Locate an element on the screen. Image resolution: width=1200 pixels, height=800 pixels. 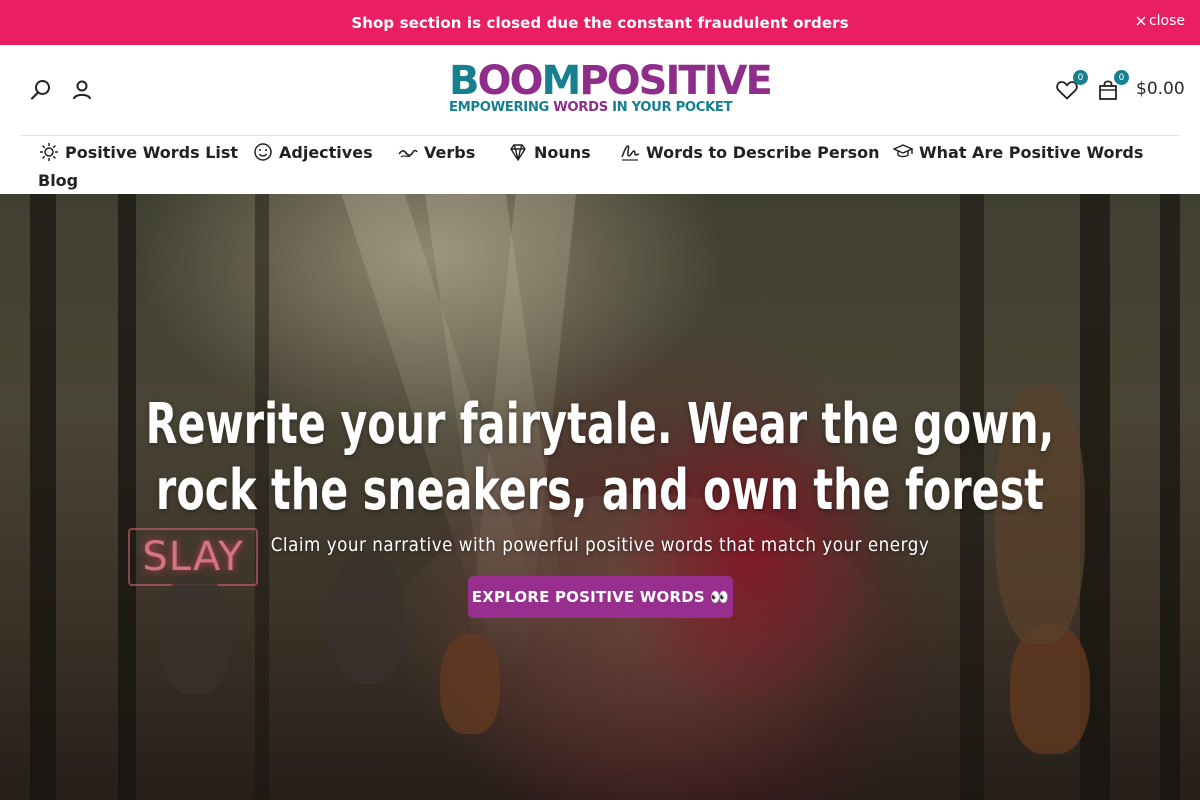
close-icon is located at coordinates (1141, 21).